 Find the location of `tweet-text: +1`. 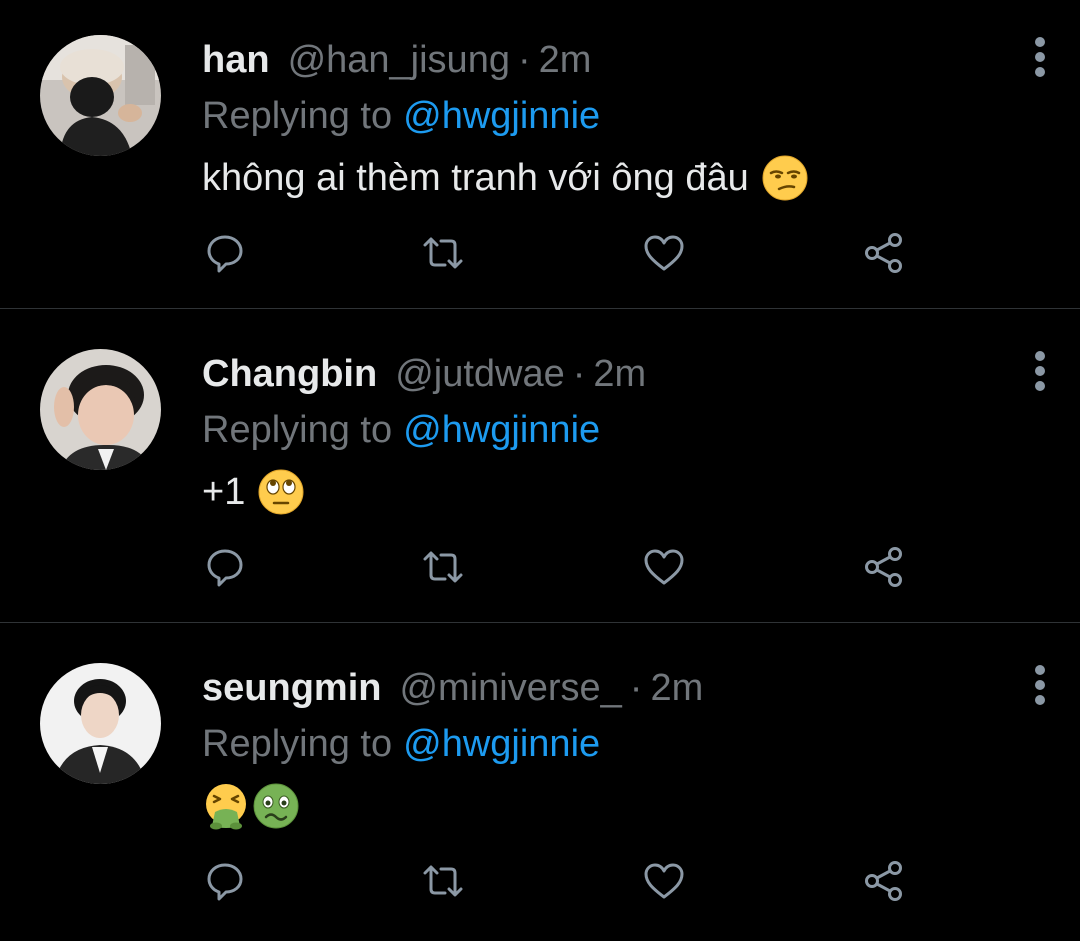

tweet-text: +1 is located at coordinates (253, 492).